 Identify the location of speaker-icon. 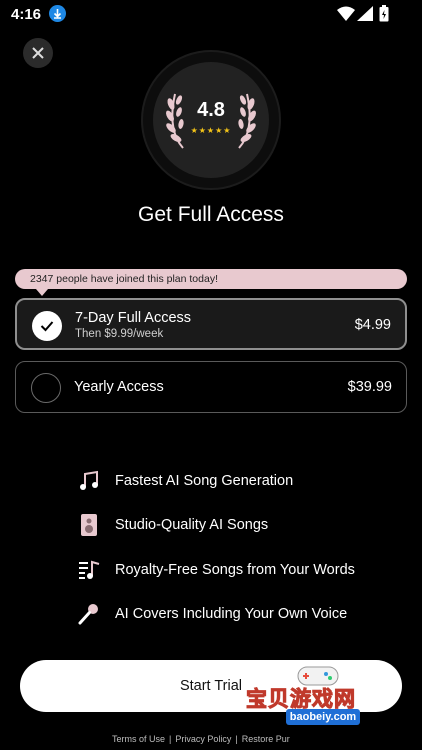
(89, 525).